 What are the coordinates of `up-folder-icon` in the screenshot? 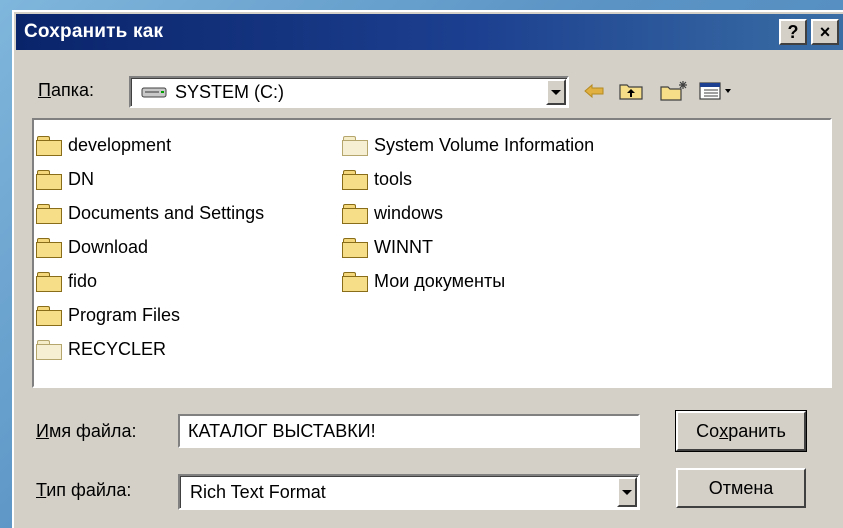 It's located at (631, 91).